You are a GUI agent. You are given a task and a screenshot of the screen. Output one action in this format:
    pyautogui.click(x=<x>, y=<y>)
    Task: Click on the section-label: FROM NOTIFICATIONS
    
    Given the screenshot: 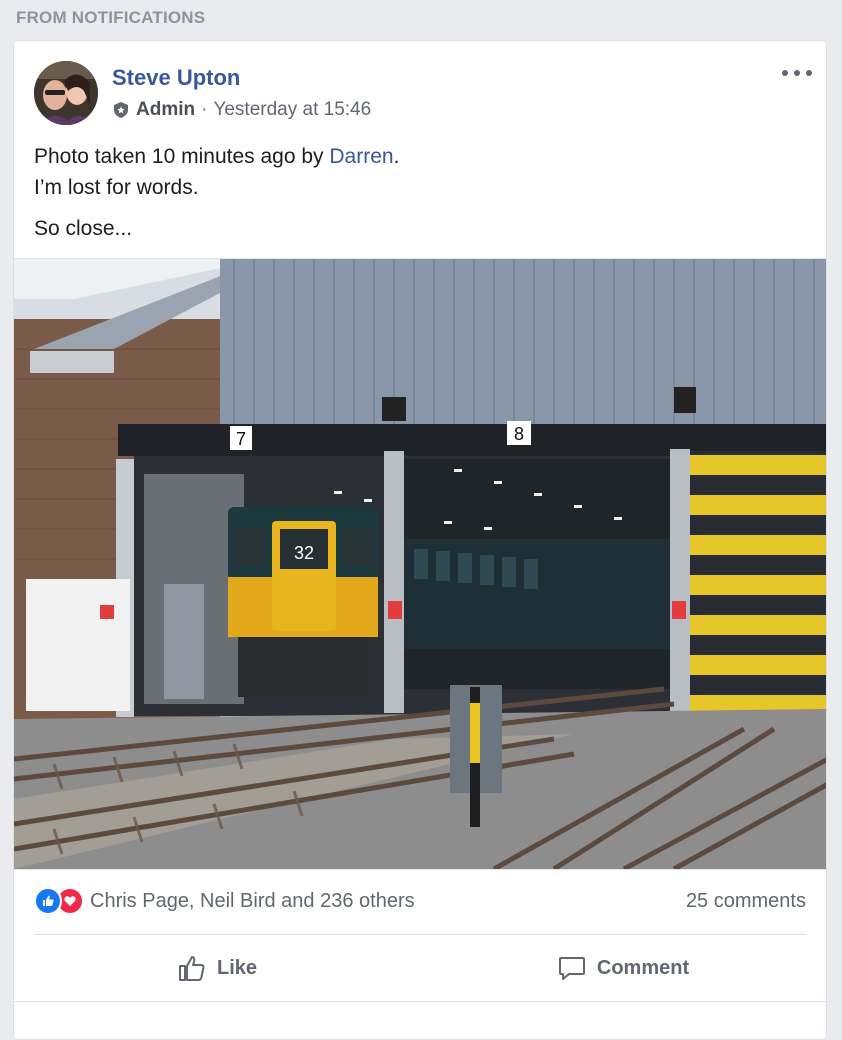 What is the action you would take?
    pyautogui.click(x=111, y=17)
    